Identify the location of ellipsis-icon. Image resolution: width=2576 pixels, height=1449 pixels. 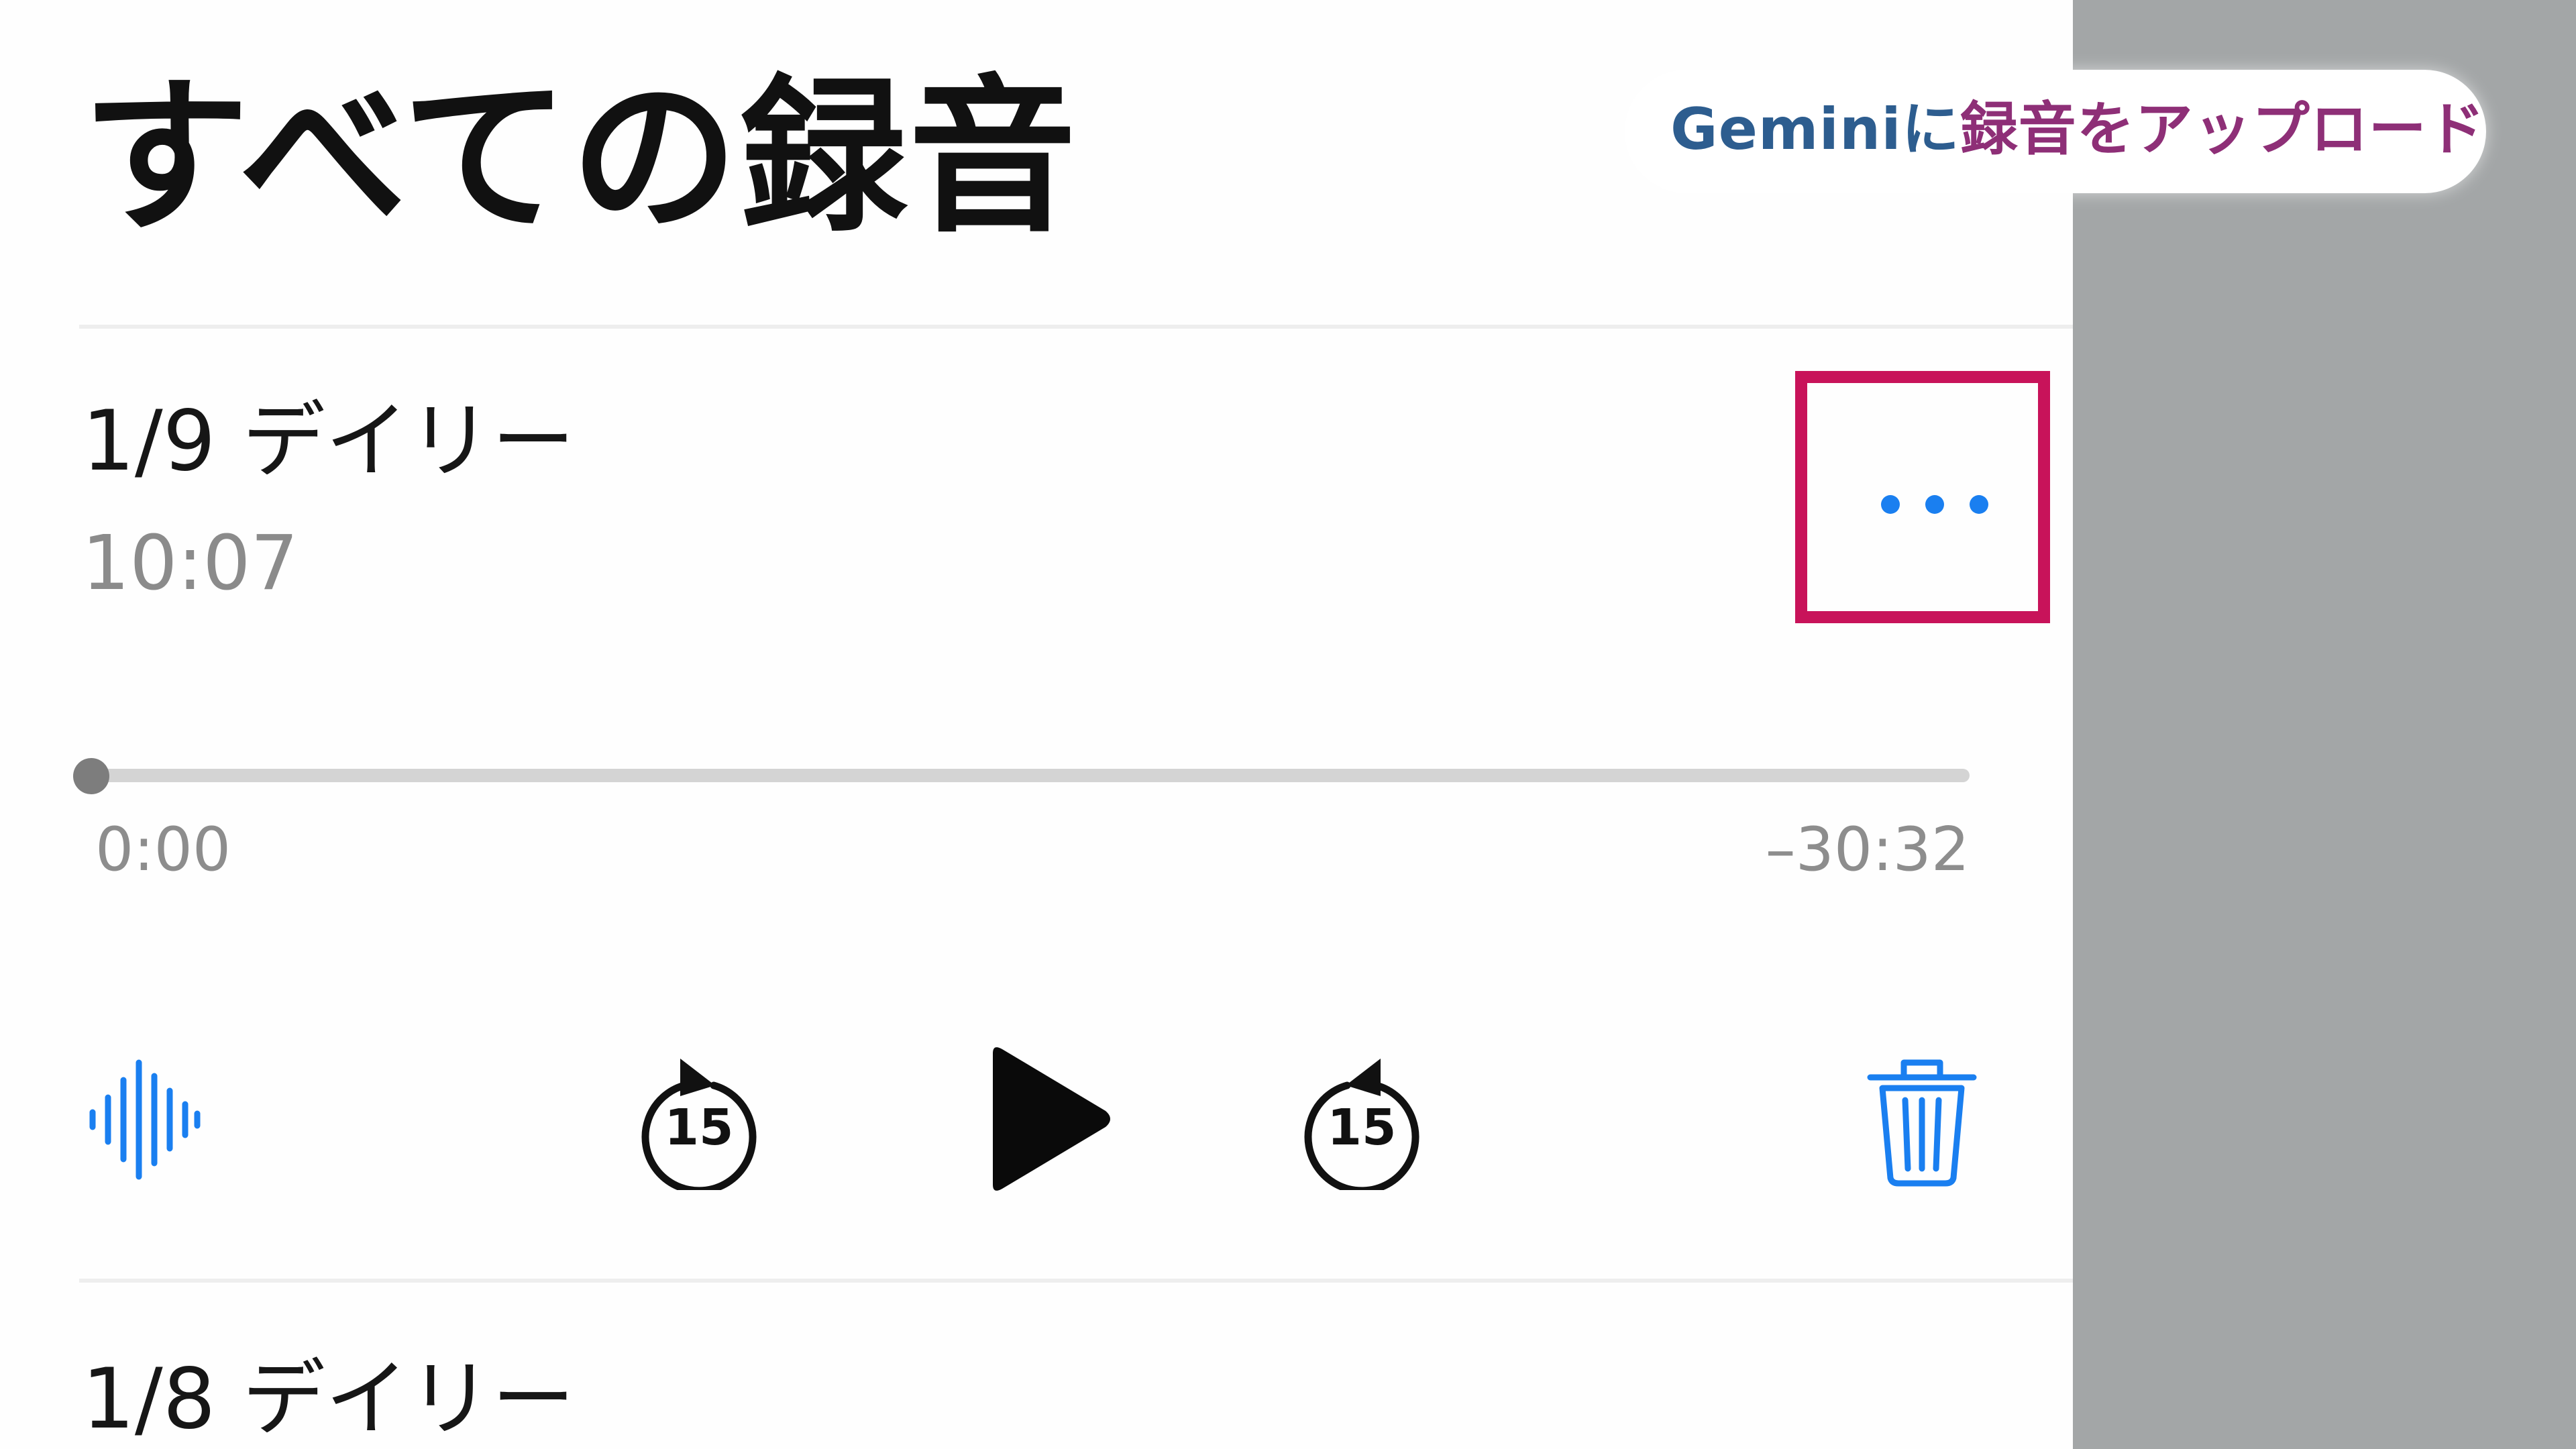
(1934, 504).